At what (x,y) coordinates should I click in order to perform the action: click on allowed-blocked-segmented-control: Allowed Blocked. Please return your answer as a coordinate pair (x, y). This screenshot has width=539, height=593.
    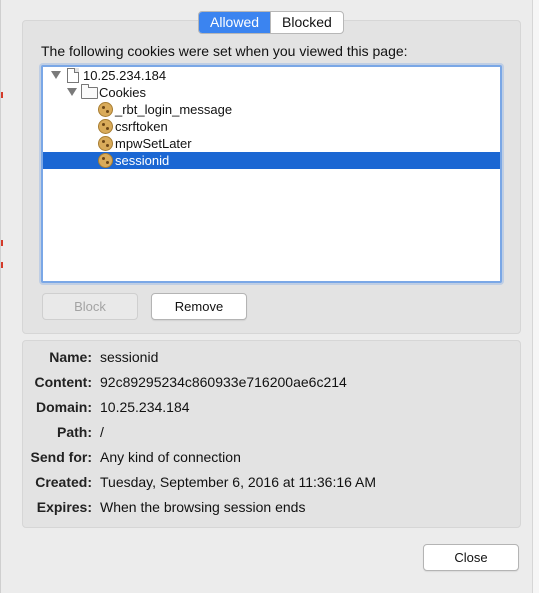
    Looking at the image, I should click on (271, 22).